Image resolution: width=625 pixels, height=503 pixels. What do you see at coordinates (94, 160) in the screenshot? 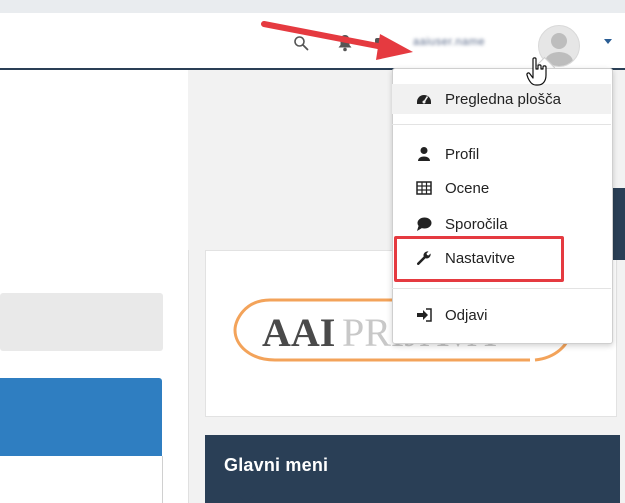
I see `left-content-panel` at bounding box center [94, 160].